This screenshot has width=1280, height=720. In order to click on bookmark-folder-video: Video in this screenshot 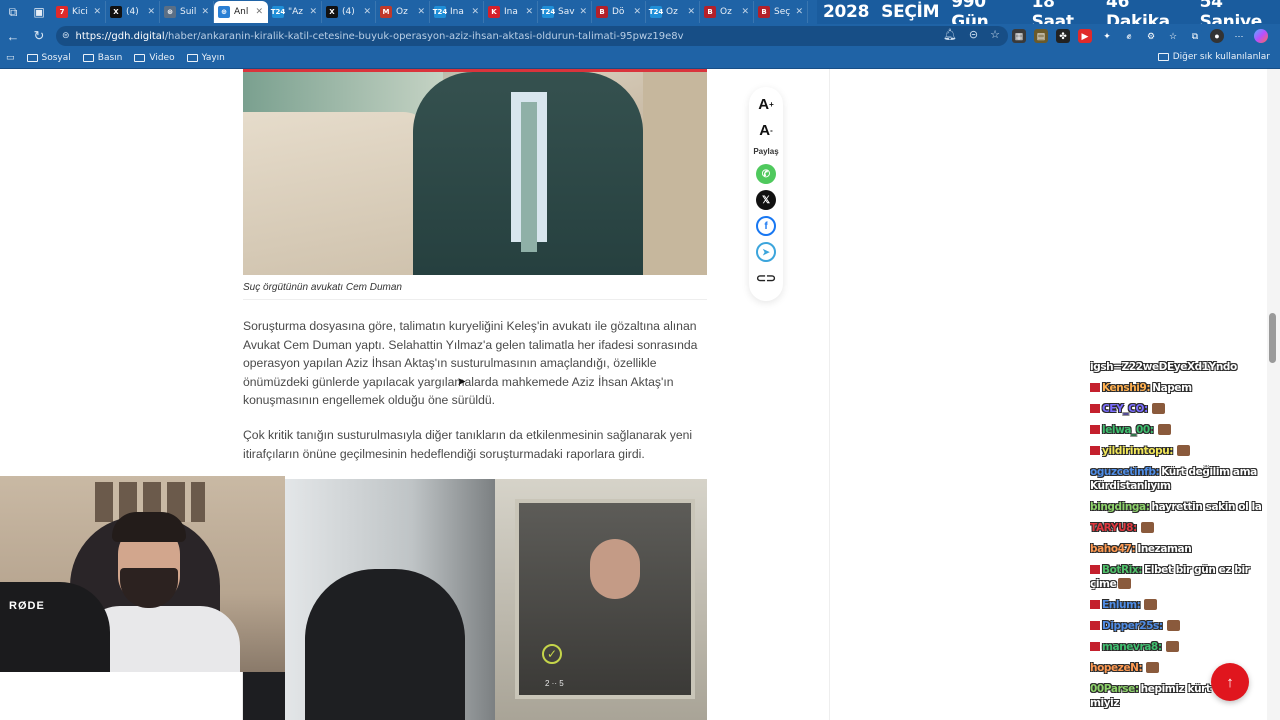, I will do `click(154, 58)`.